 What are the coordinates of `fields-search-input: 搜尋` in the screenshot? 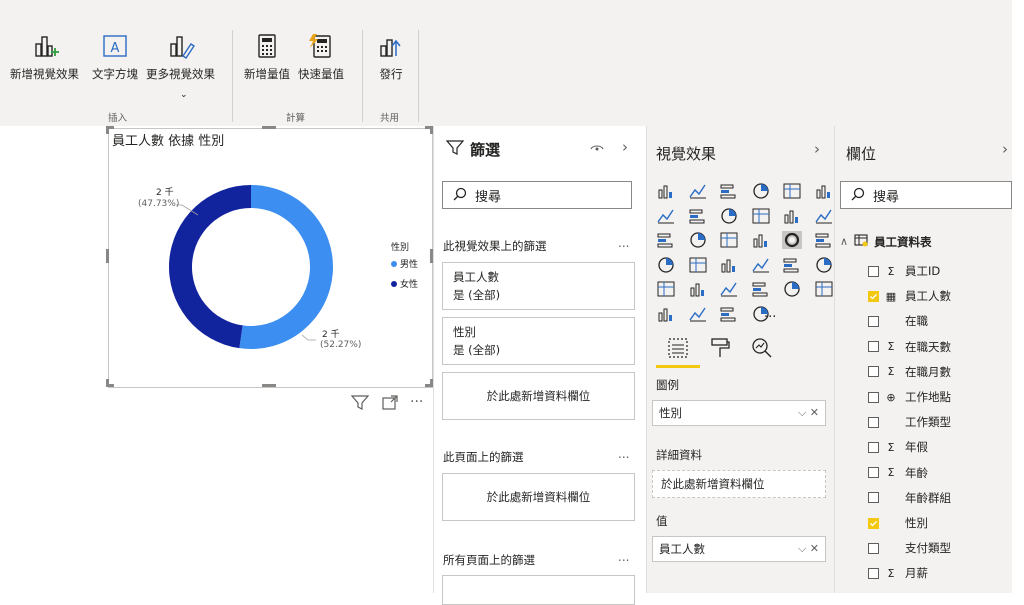 It's located at (926, 195).